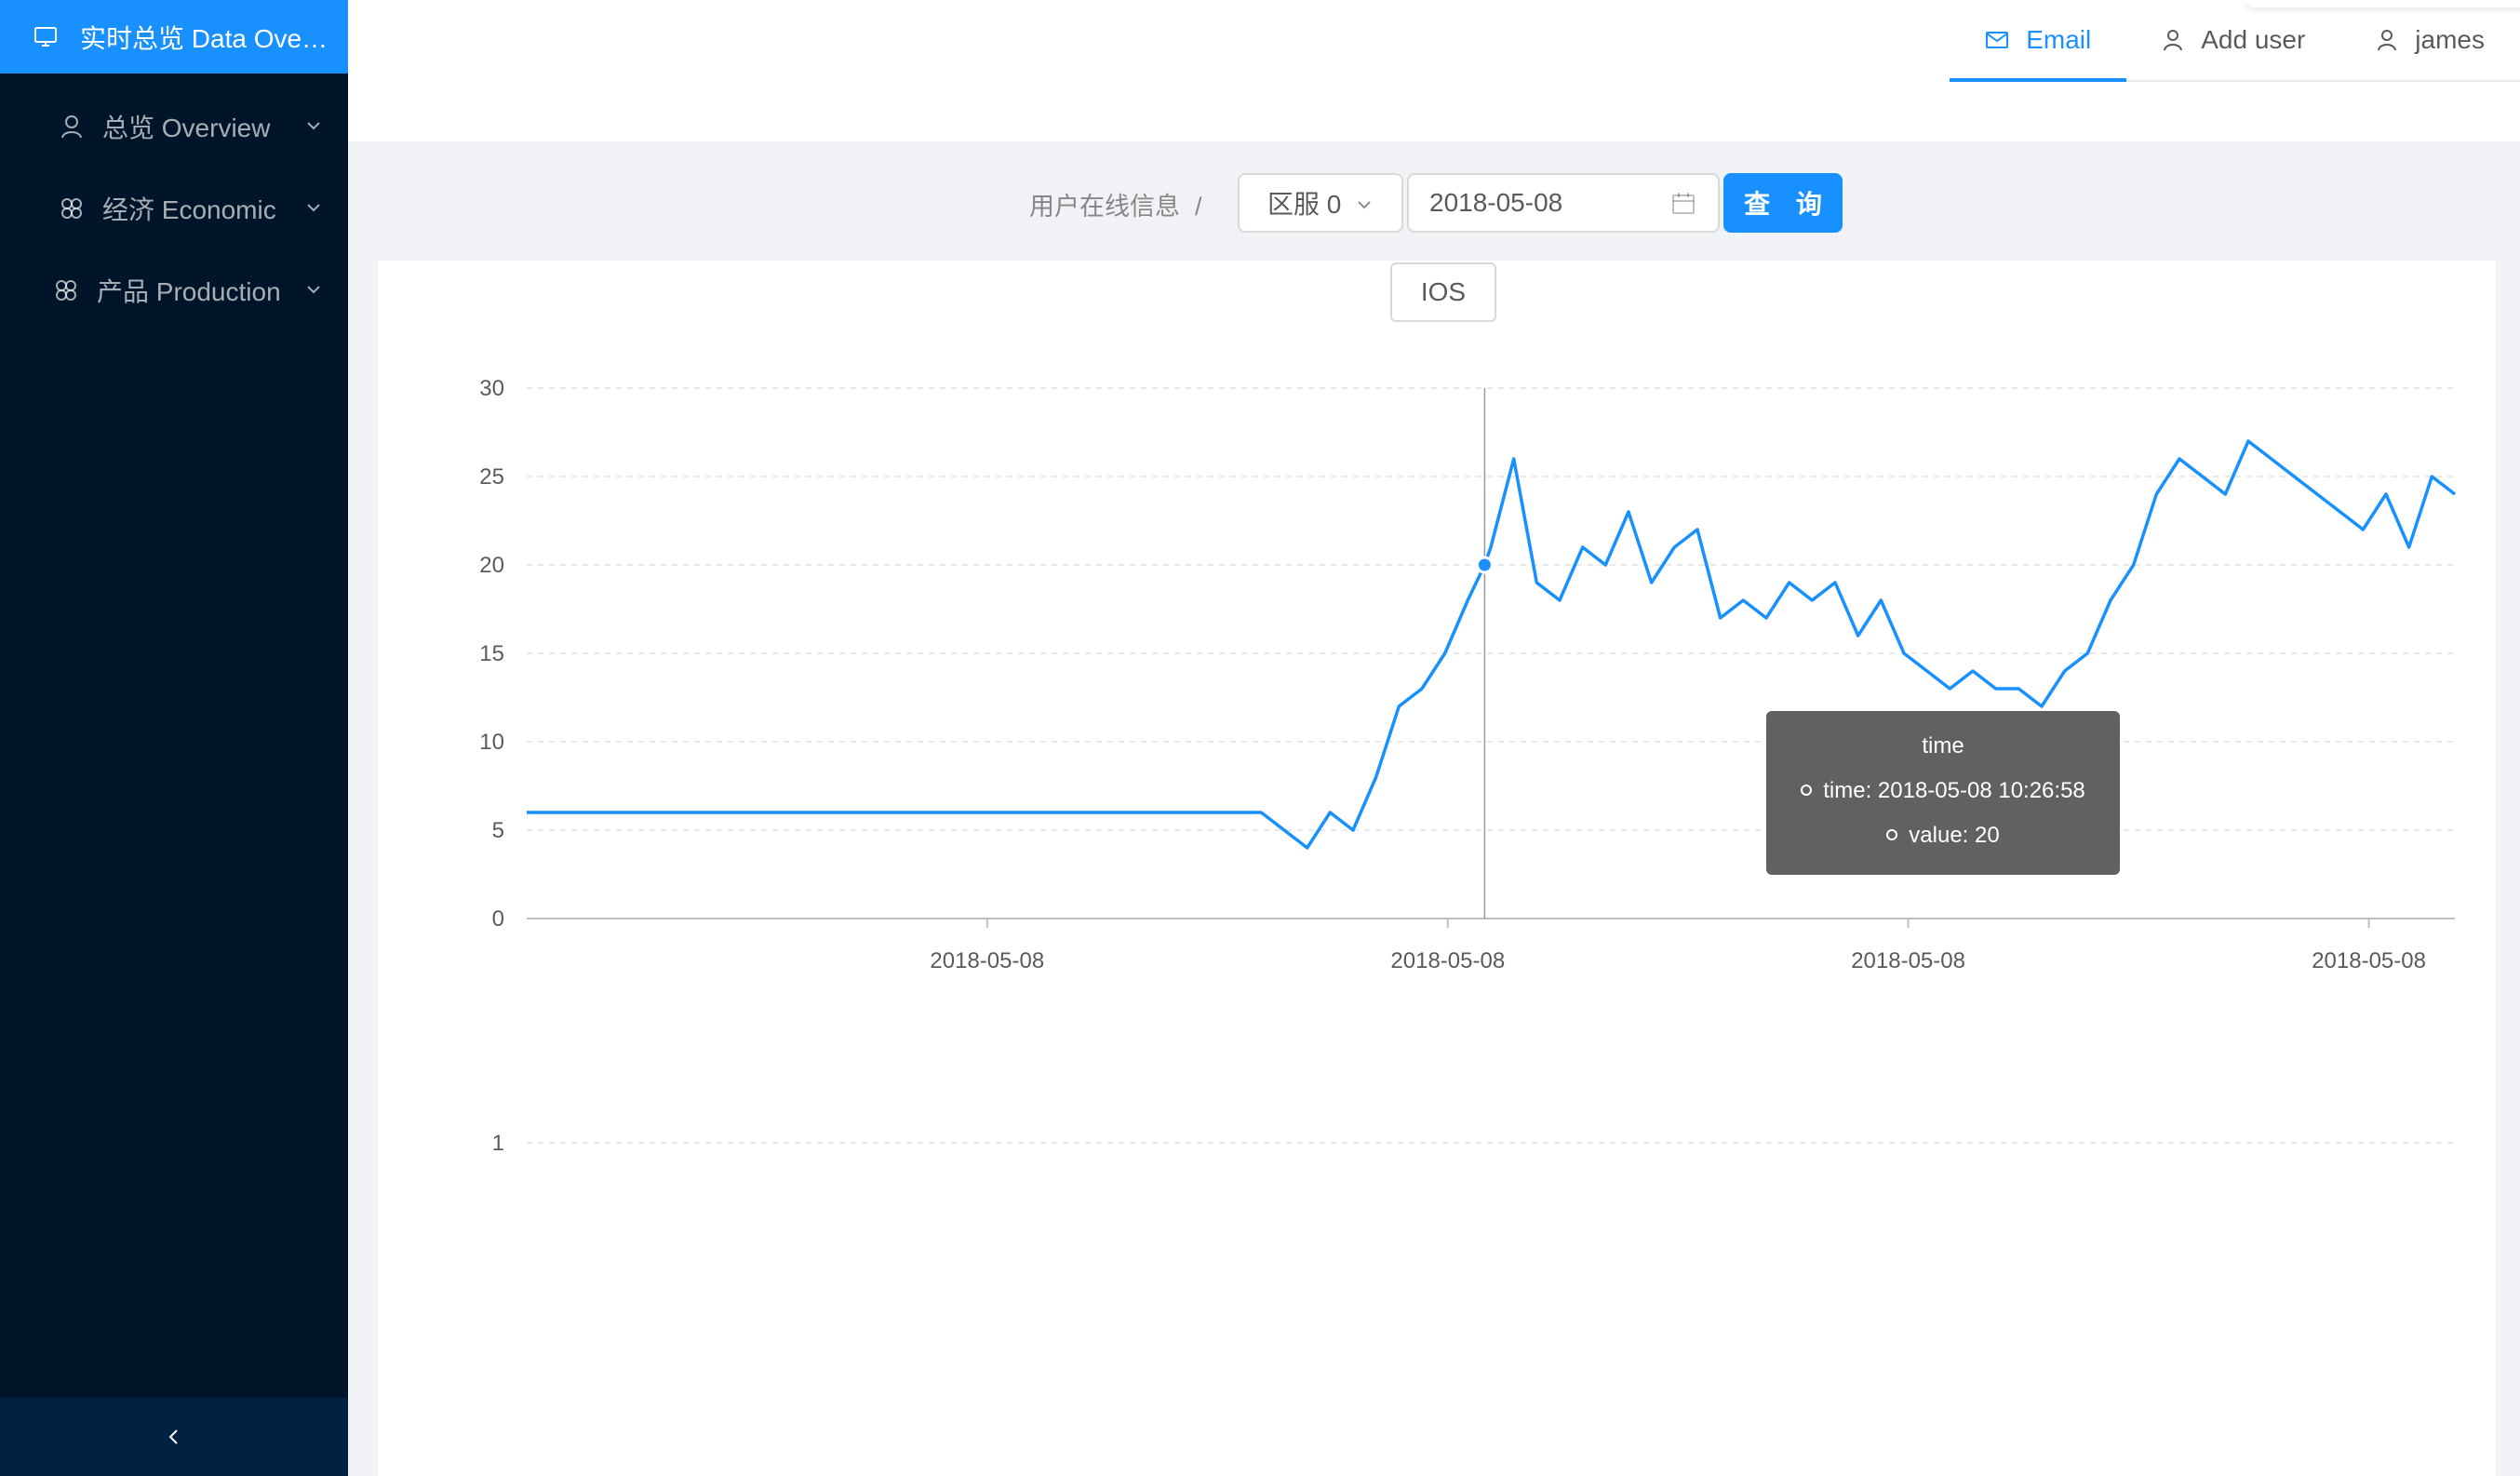  Describe the element at coordinates (491, 653) in the screenshot. I see `y-tick-label: 15` at that location.